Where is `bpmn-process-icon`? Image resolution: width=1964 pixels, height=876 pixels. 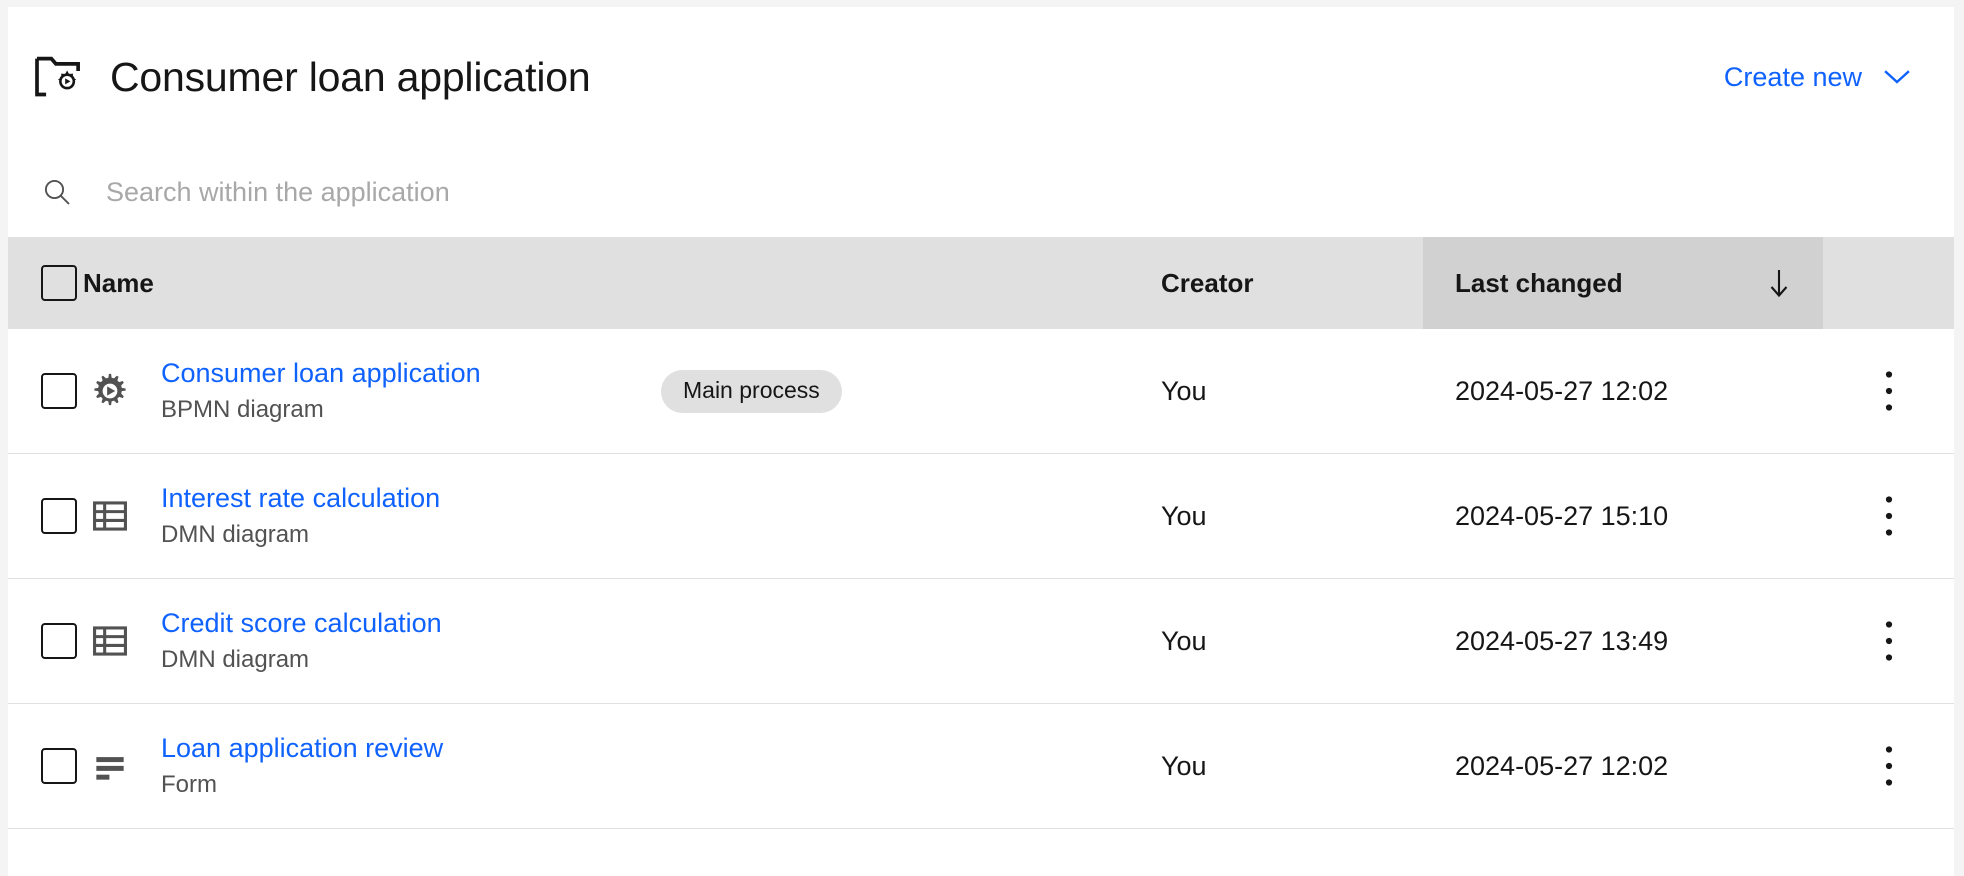 bpmn-process-icon is located at coordinates (122, 391).